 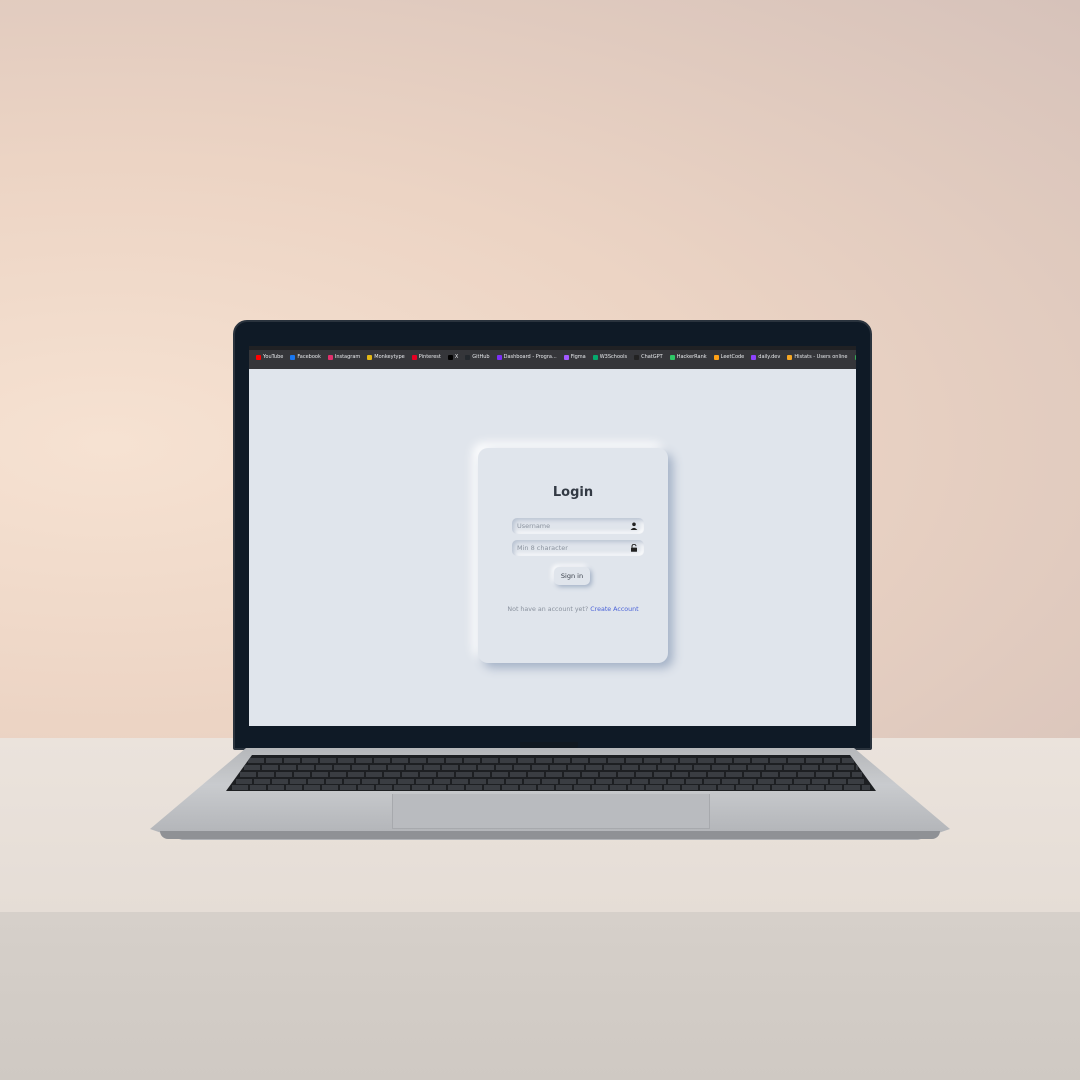 I want to click on sign-in-button: Sign in, so click(x=572, y=576).